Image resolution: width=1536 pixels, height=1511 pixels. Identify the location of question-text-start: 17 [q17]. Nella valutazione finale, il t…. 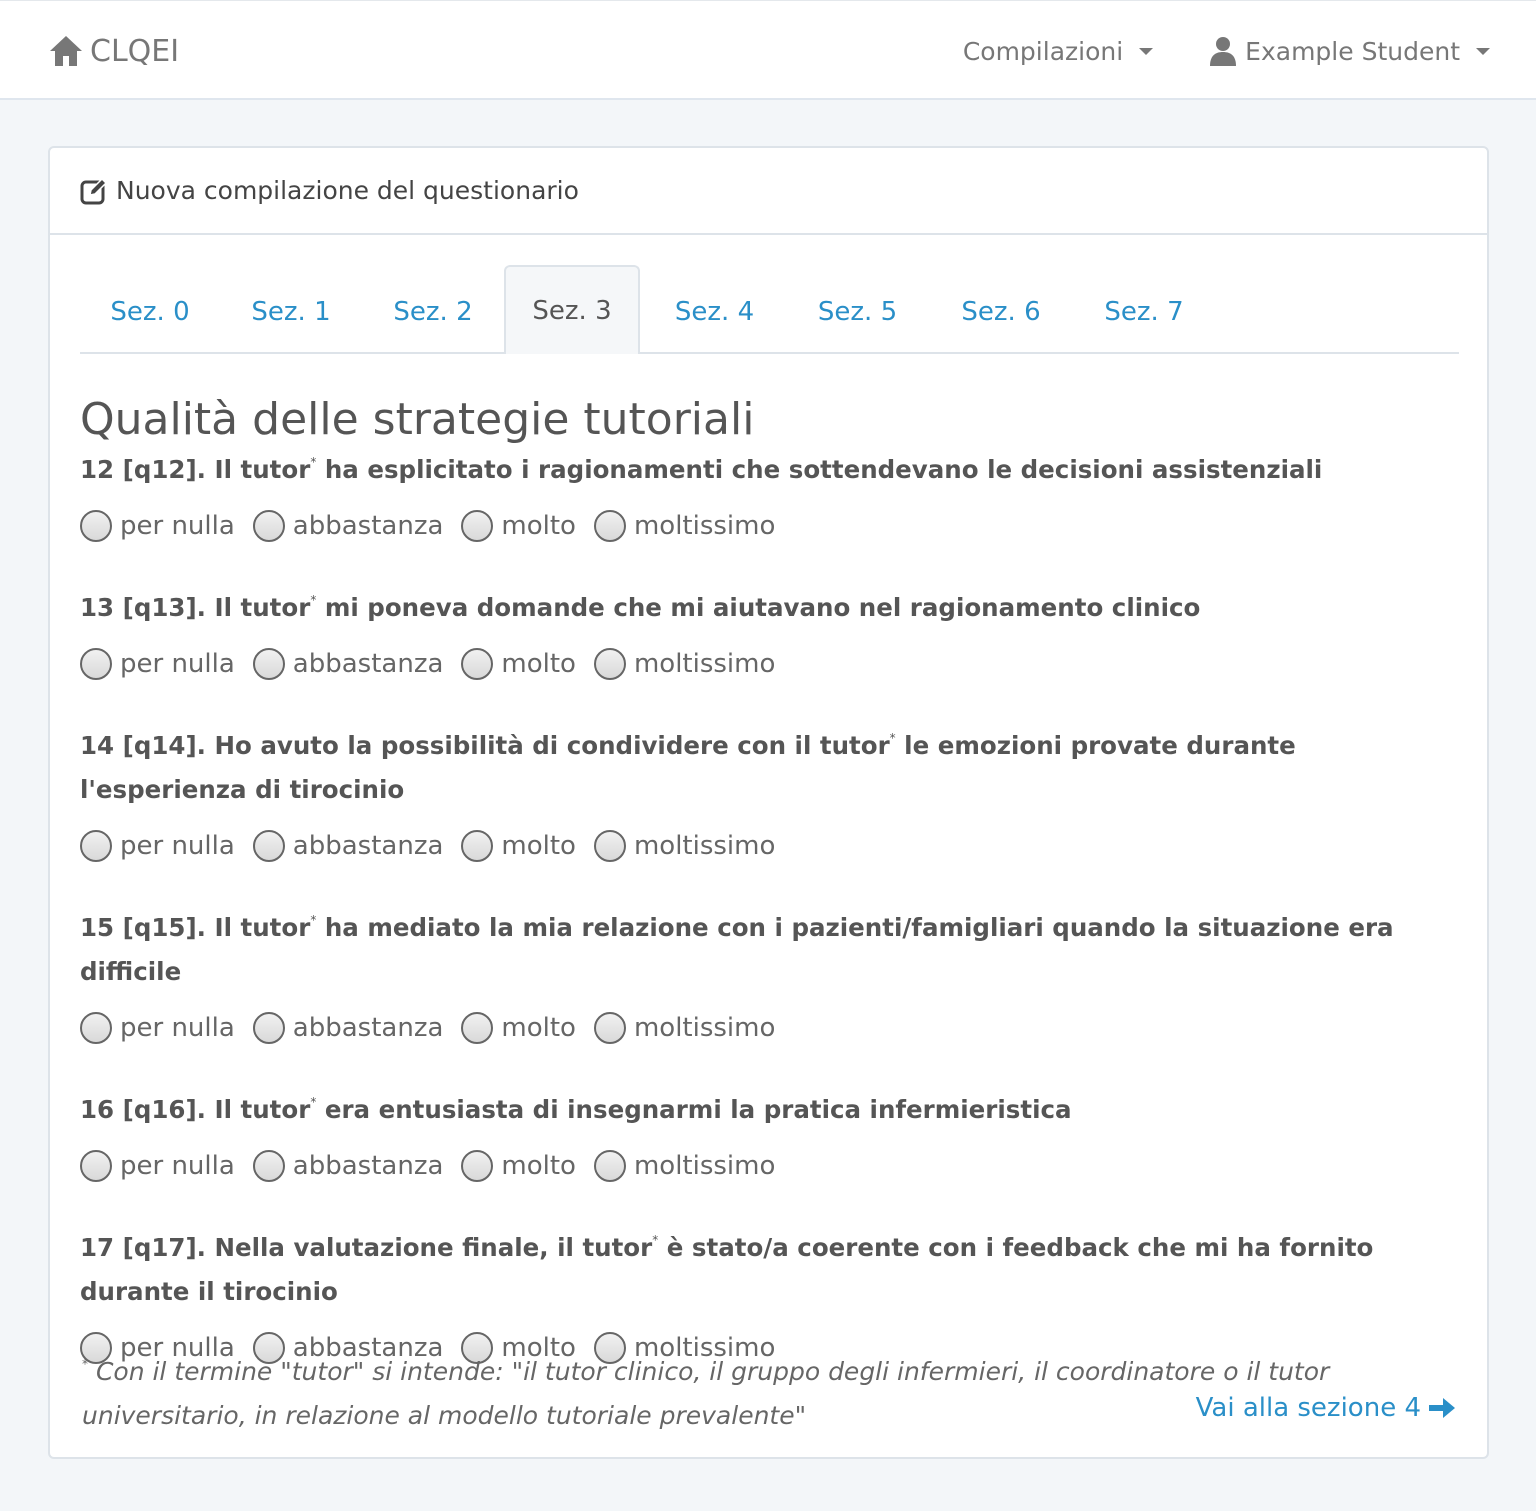
(366, 1247).